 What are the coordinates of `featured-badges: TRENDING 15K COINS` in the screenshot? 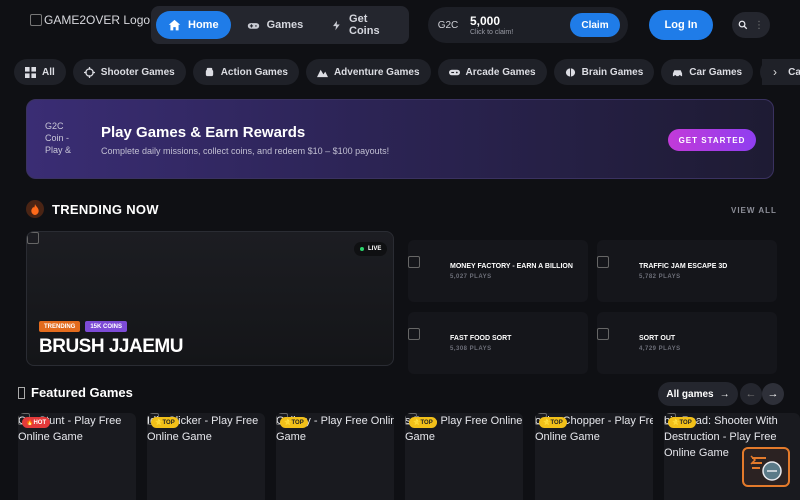 It's located at (83, 326).